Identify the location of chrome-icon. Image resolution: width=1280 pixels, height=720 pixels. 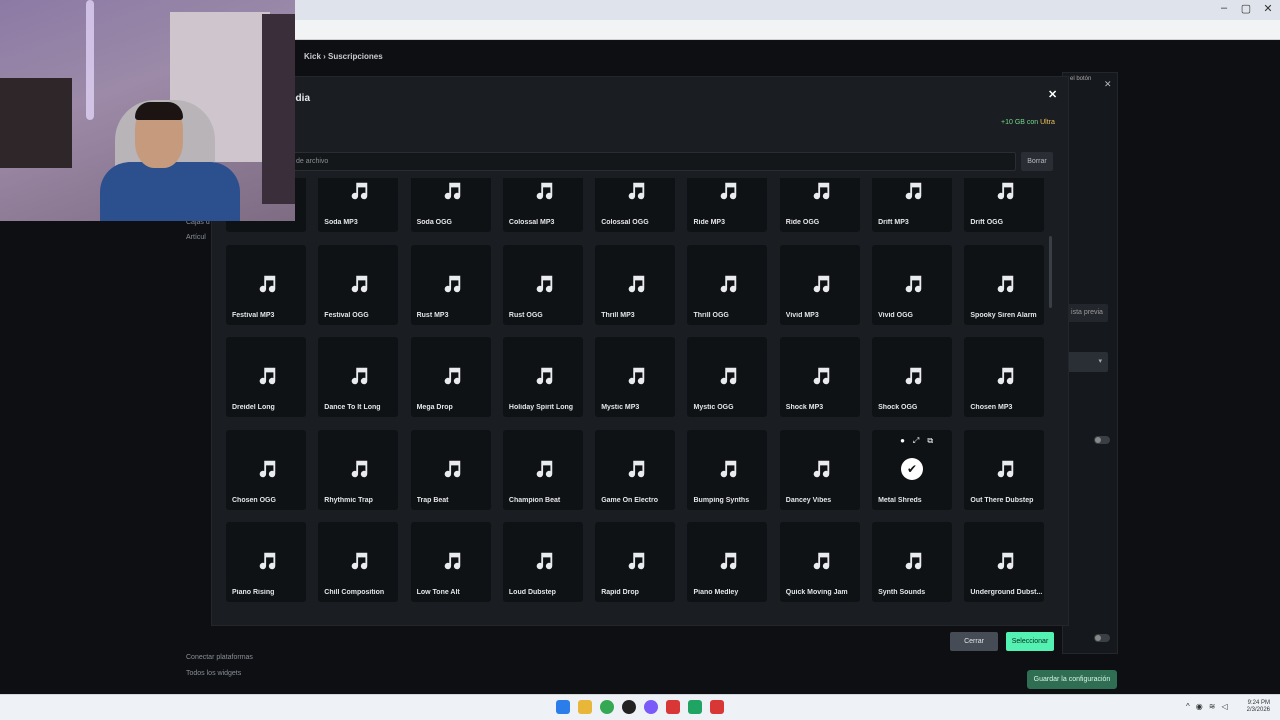
(607, 707).